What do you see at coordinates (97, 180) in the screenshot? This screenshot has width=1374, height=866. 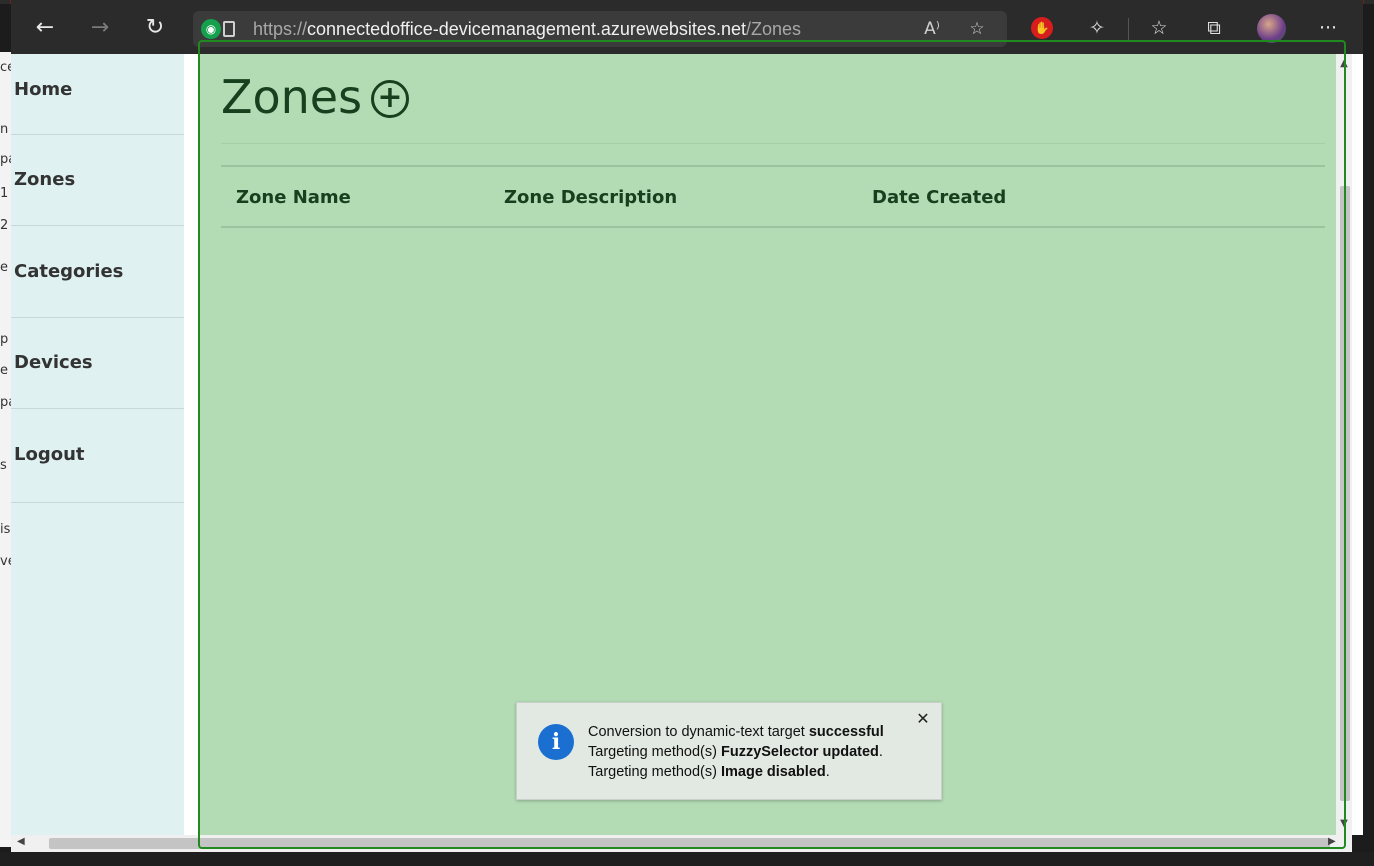 I see `sidebar-item-zones: Zones` at bounding box center [97, 180].